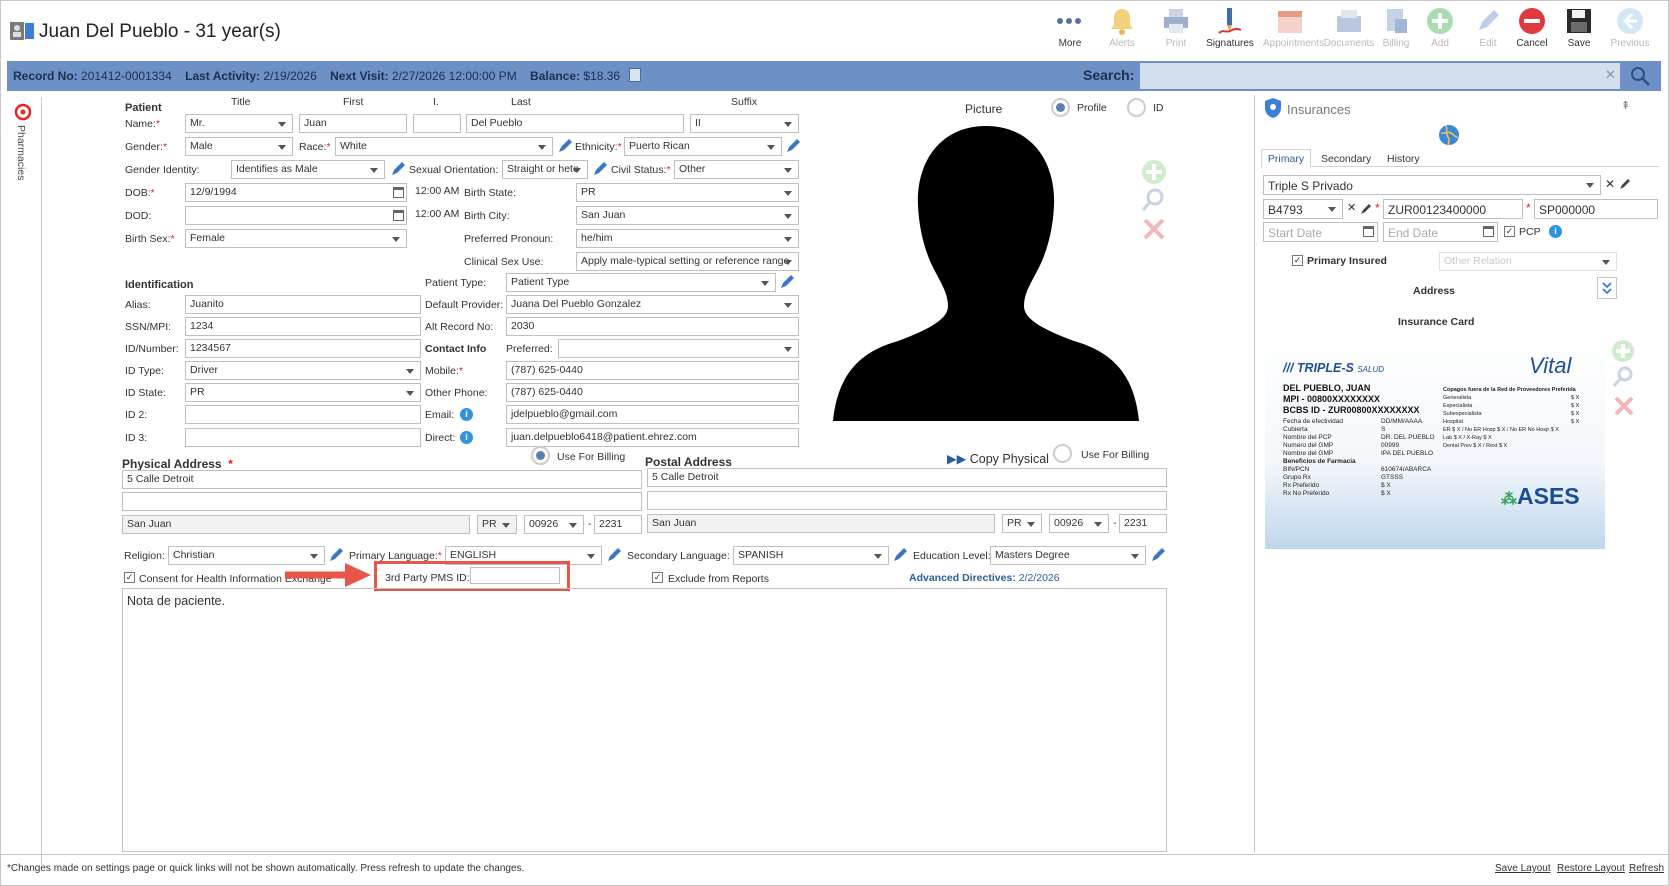 This screenshot has width=1669, height=886. I want to click on clear-search-icon: ✕, so click(1610, 75).